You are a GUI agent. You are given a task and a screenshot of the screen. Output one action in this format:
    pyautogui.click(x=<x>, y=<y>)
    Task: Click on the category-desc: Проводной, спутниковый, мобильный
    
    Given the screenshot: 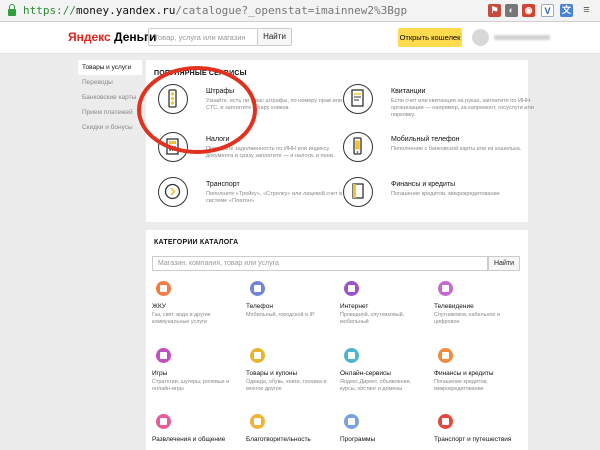 What is the action you would take?
    pyautogui.click(x=372, y=318)
    